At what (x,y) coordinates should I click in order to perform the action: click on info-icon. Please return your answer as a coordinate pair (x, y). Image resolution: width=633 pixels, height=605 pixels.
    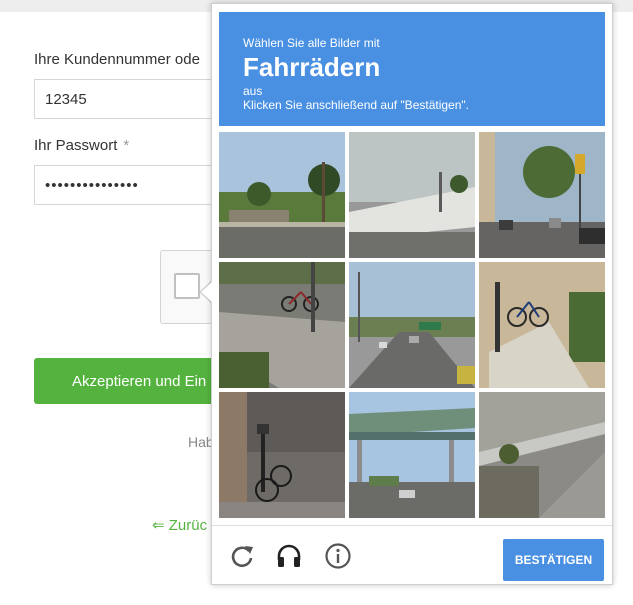
    Looking at the image, I should click on (338, 556).